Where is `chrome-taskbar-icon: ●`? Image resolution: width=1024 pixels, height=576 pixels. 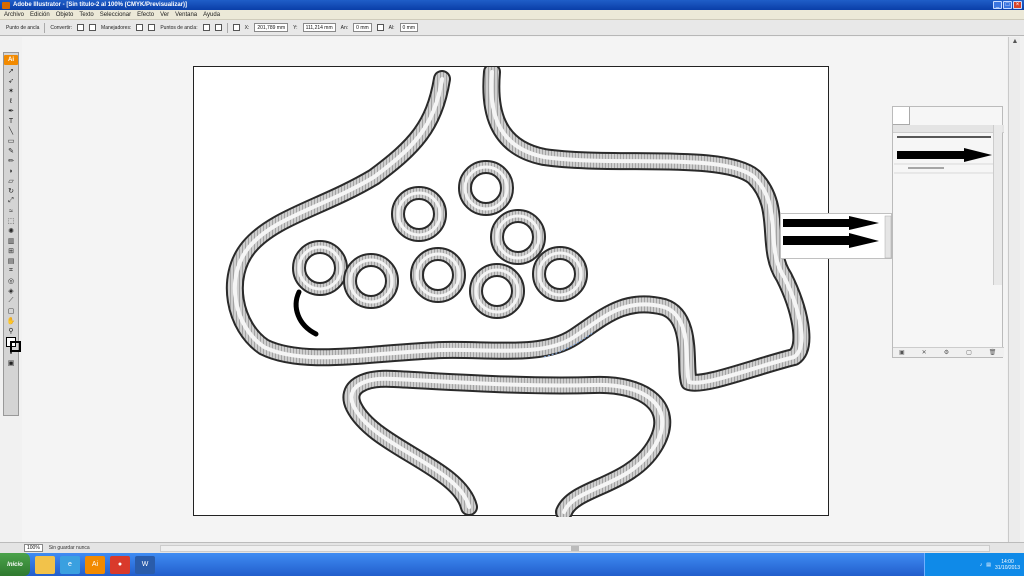
chrome-taskbar-icon: ● is located at coordinates (120, 564).